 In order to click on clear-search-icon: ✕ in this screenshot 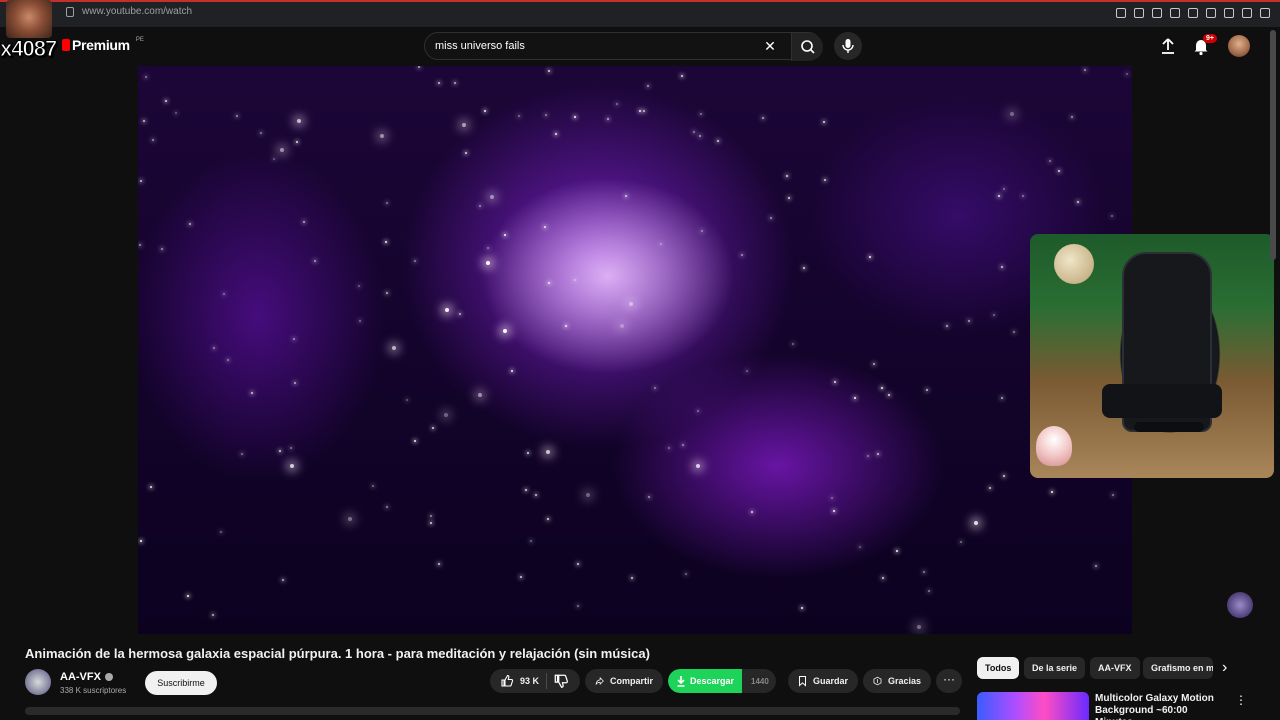, I will do `click(770, 46)`.